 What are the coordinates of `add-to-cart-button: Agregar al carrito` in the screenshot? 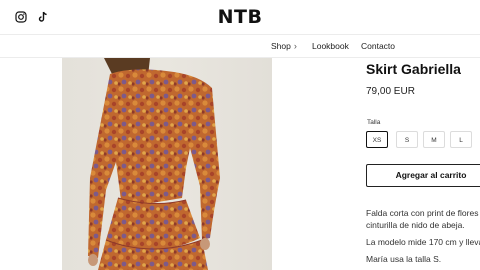 It's located at (423, 175).